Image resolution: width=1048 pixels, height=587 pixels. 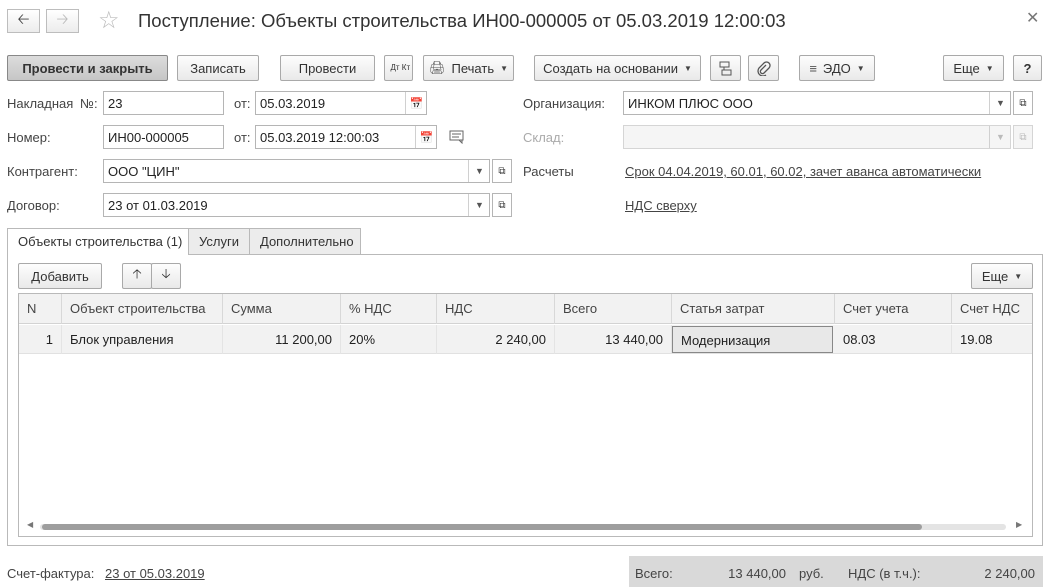 What do you see at coordinates (496, 309) in the screenshot?
I see `column-header: НДС` at bounding box center [496, 309].